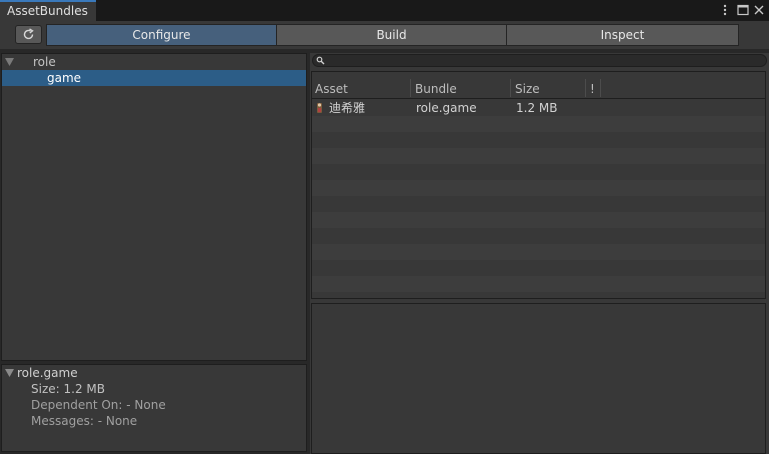  What do you see at coordinates (161, 35) in the screenshot?
I see `tab-configure: Configure` at bounding box center [161, 35].